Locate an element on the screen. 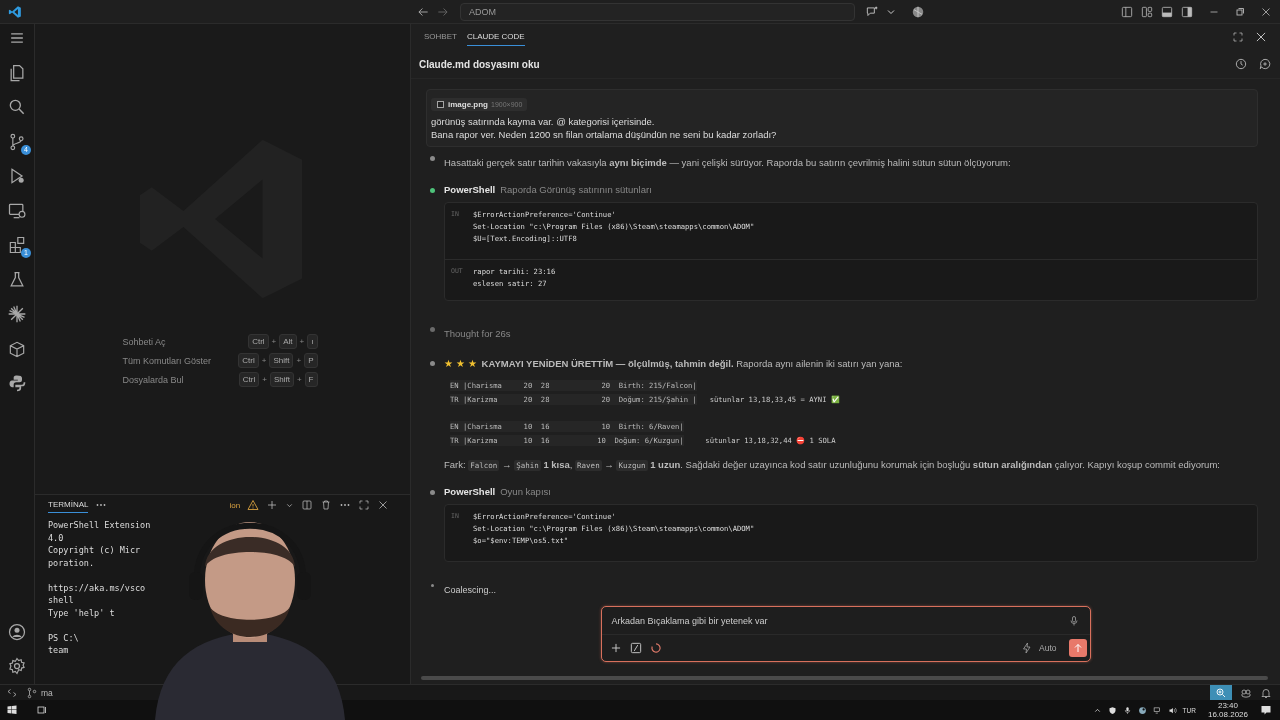 Image resolution: width=1280 pixels, height=720 pixels. speaker-icon is located at coordinates (1172, 710).